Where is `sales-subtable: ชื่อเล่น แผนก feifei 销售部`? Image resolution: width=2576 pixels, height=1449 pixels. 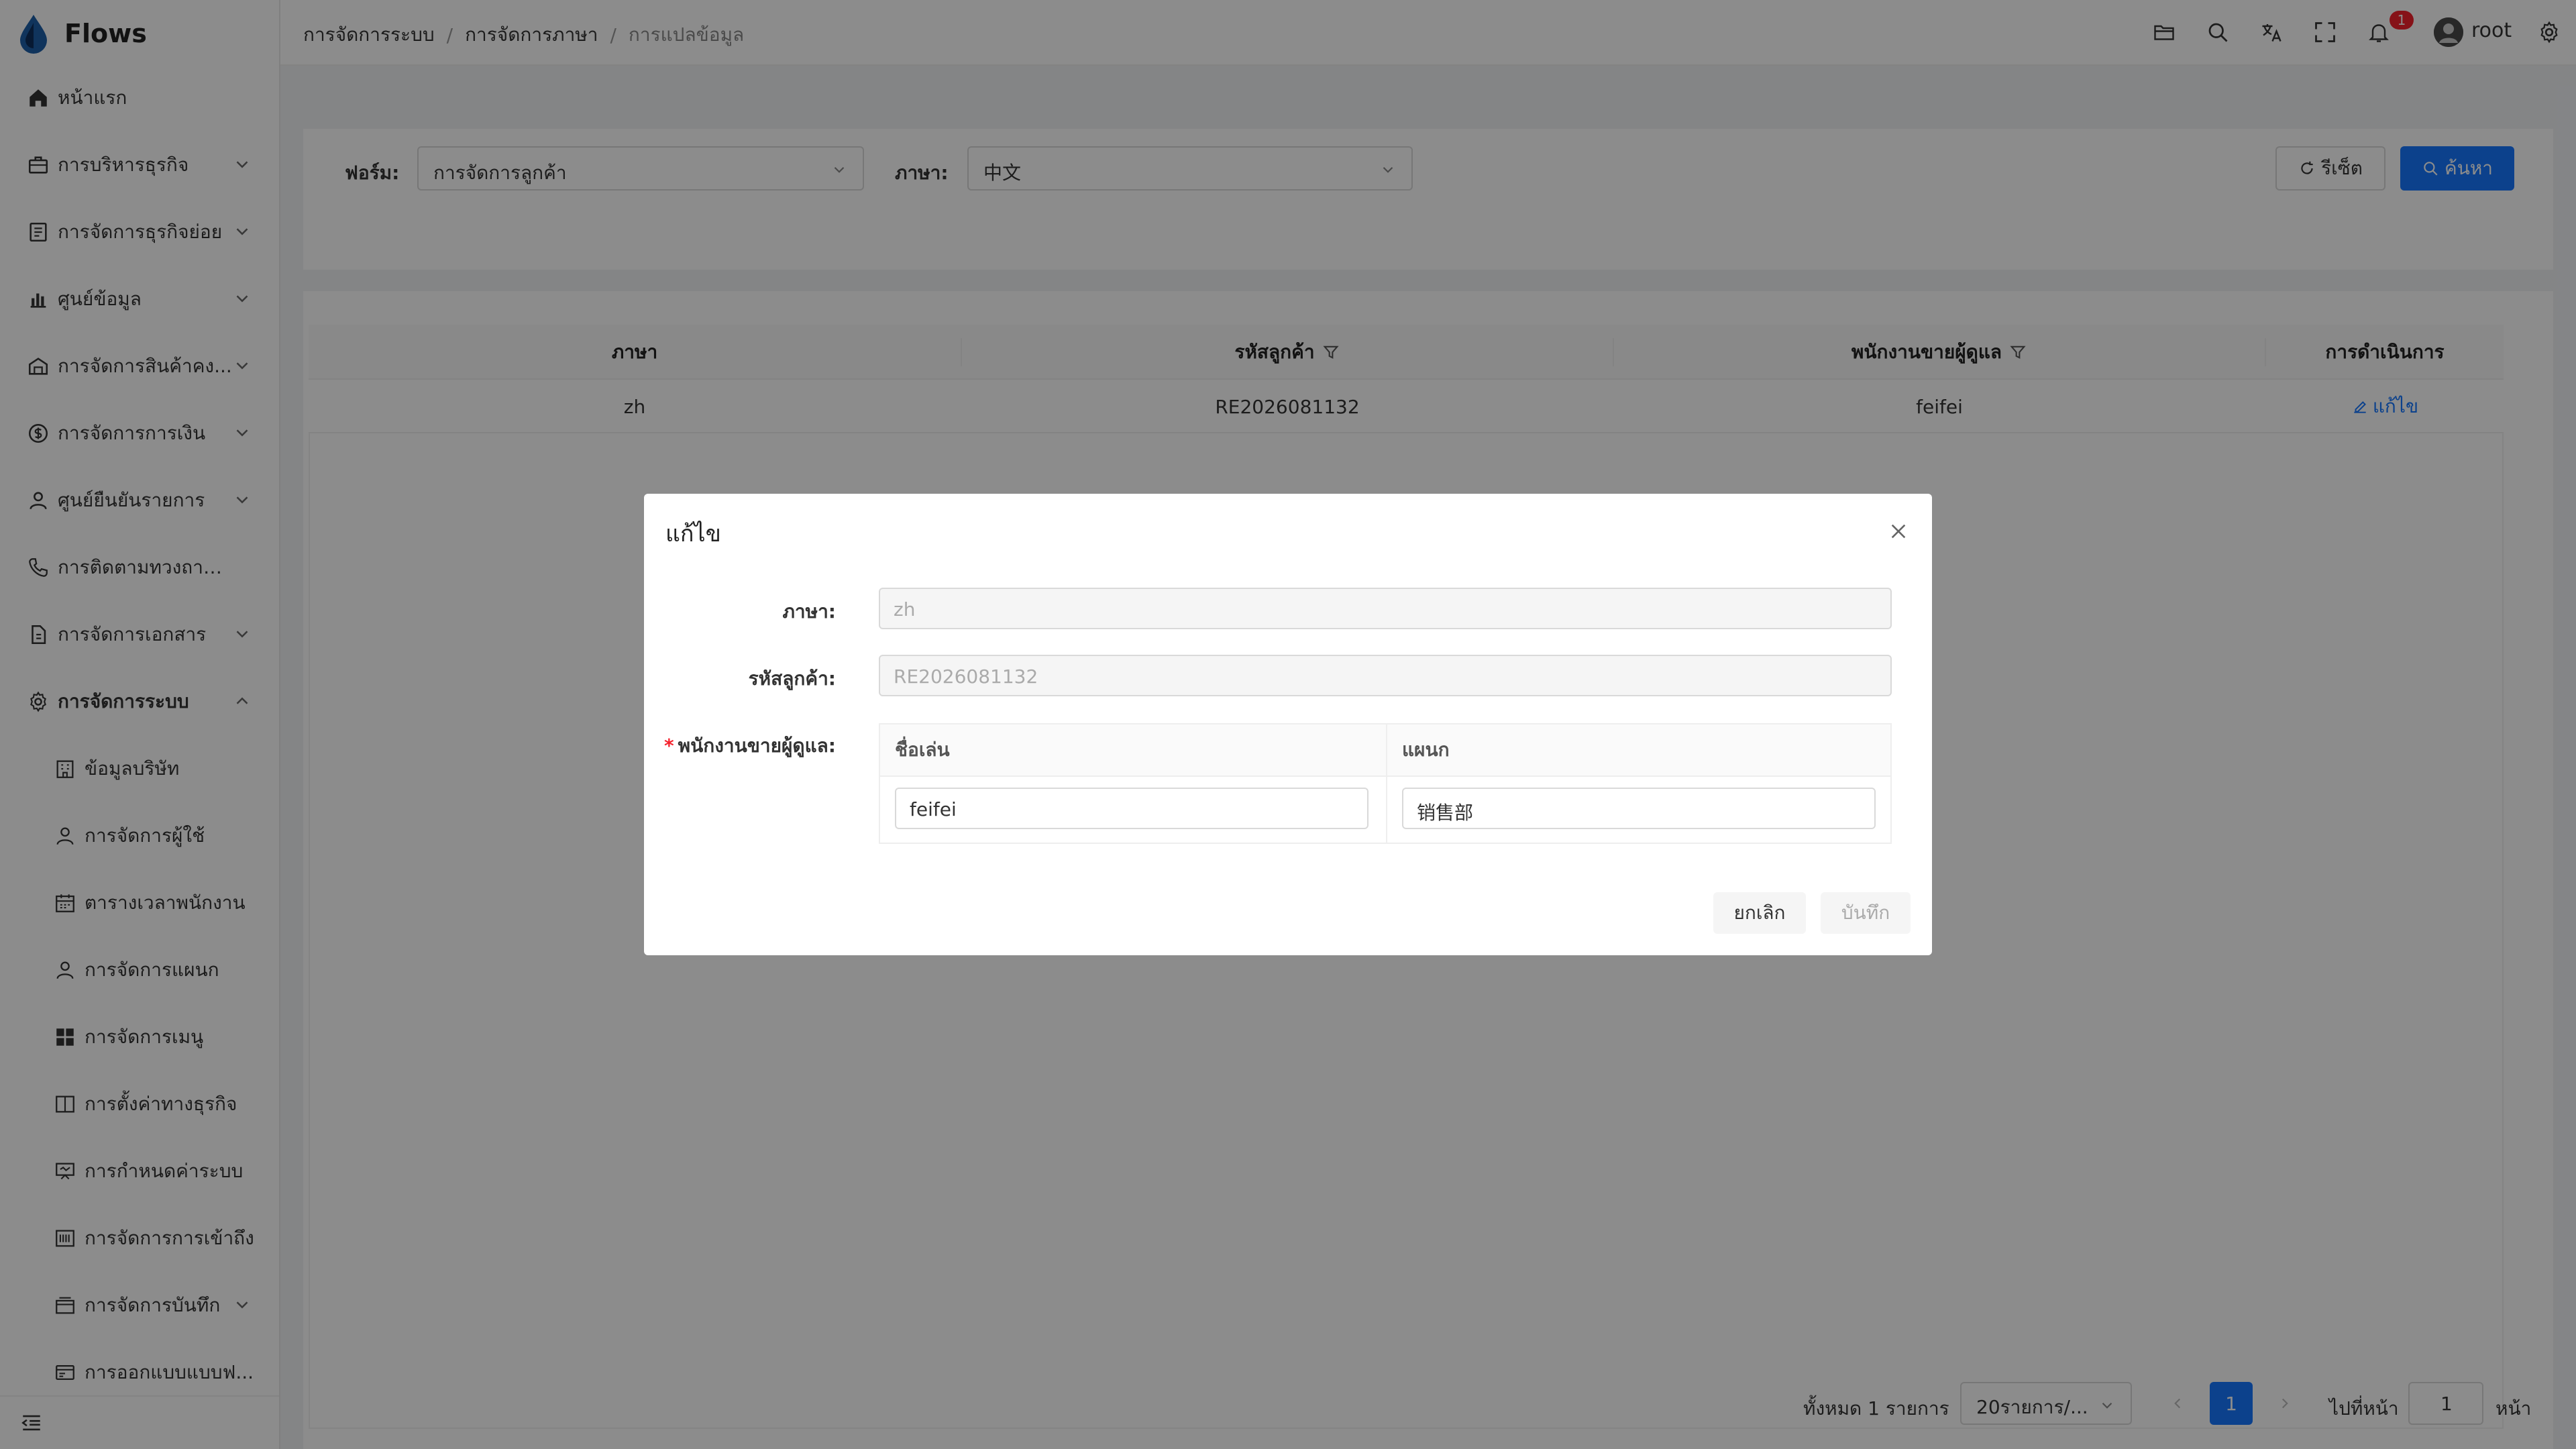 sales-subtable: ชื่อเล่น แผนก feifei 销售部 is located at coordinates (1385, 783).